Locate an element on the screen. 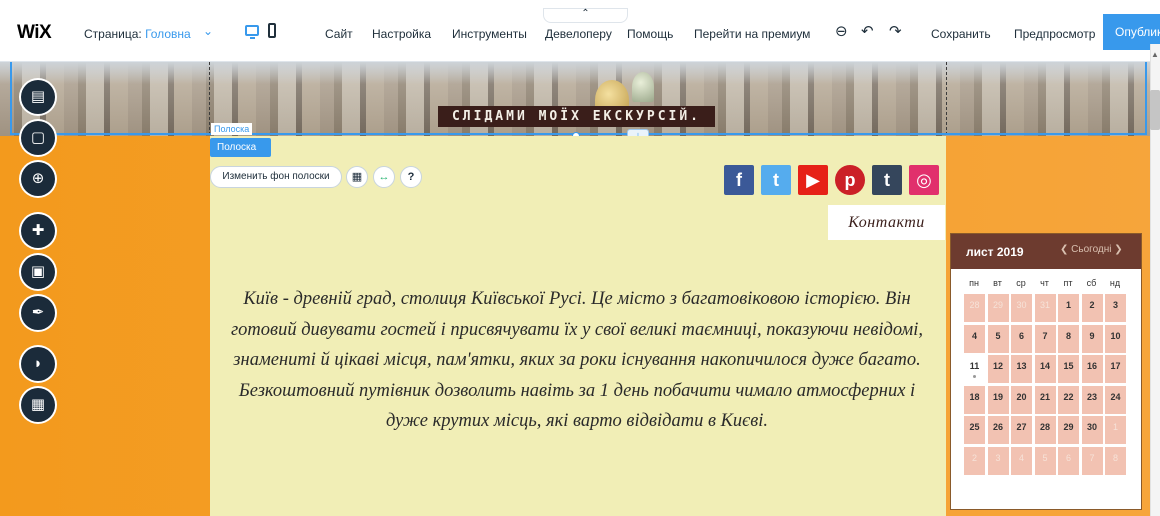  wix-logo: WiX is located at coordinates (34, 33).